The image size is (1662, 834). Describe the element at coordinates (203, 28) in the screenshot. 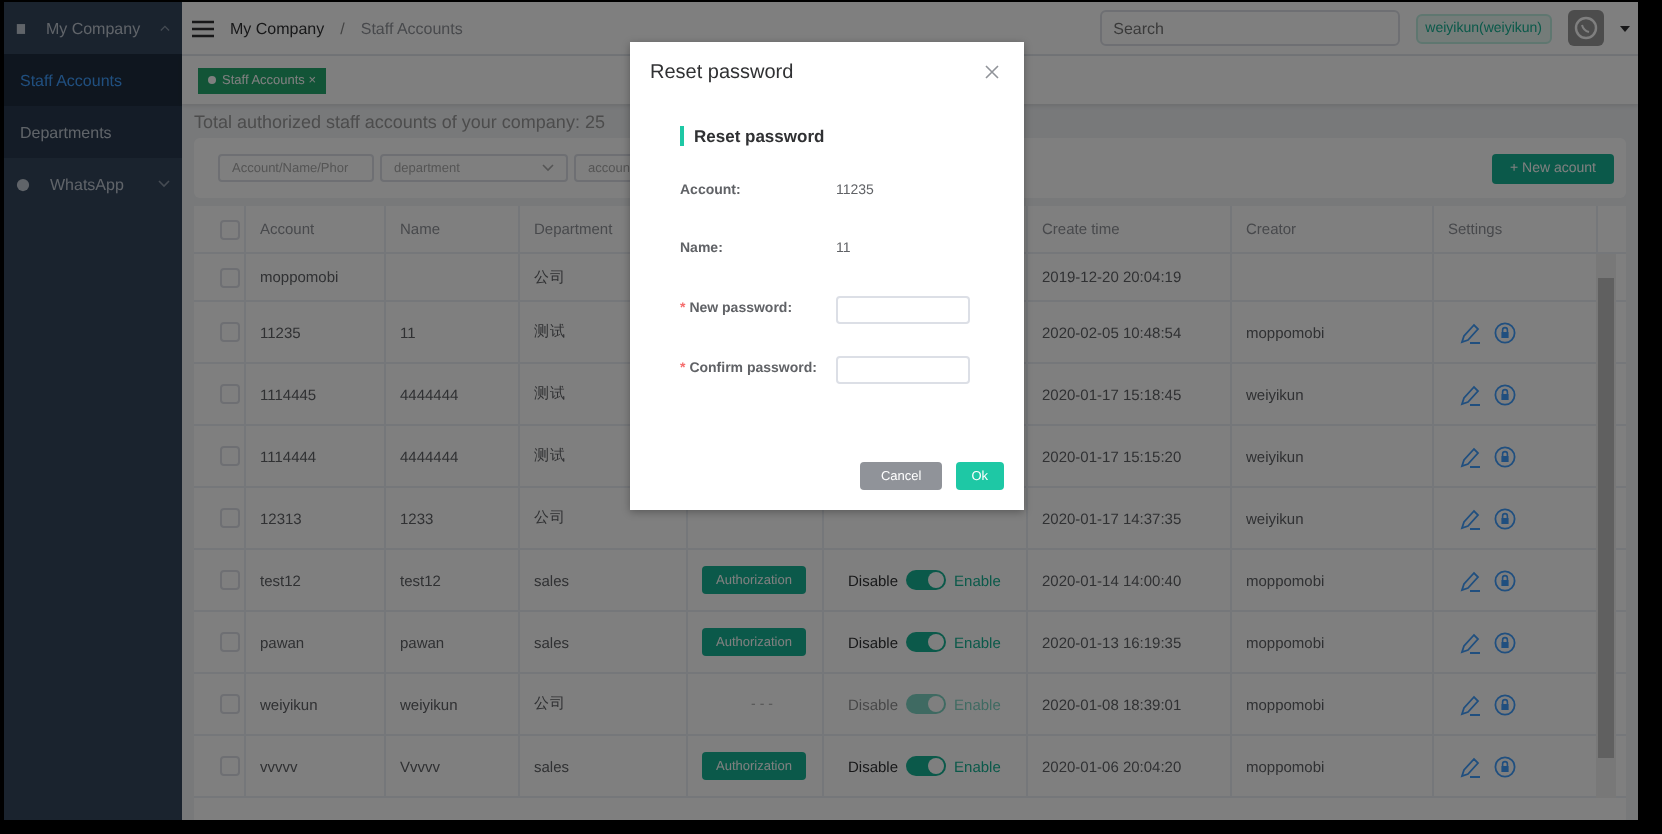

I see `menu-icon` at that location.